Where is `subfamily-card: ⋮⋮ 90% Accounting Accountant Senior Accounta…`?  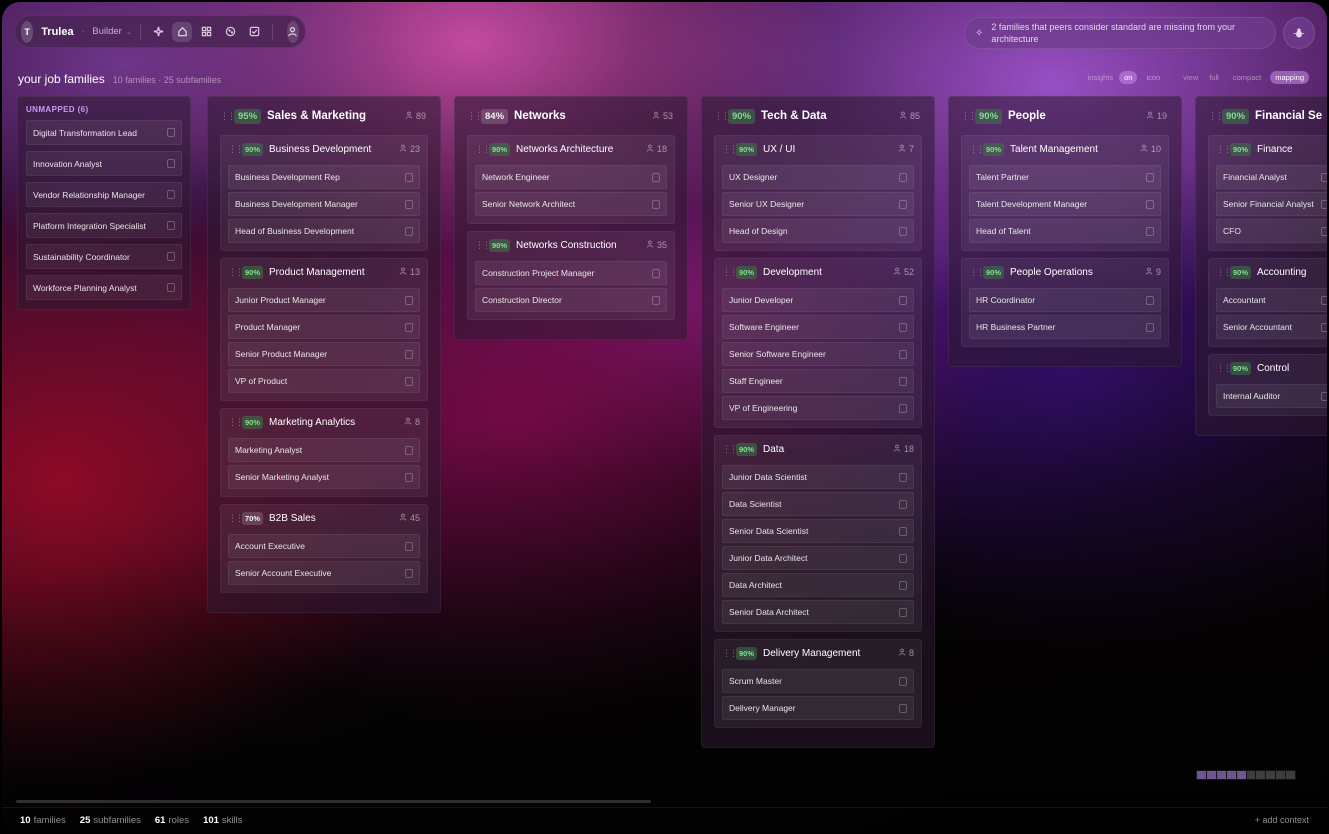
subfamily-card: ⋮⋮ 90% Accounting Accountant Senior Accounta… is located at coordinates (1267, 302).